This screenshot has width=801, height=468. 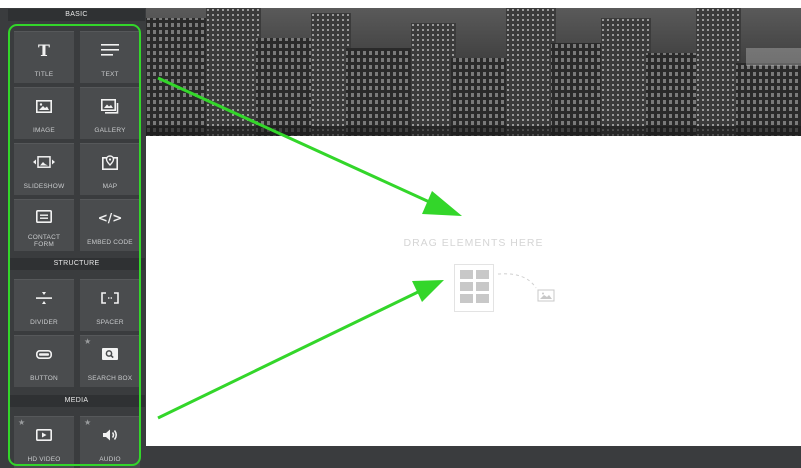 I want to click on element-label: SLIDESHOW, so click(x=44, y=186).